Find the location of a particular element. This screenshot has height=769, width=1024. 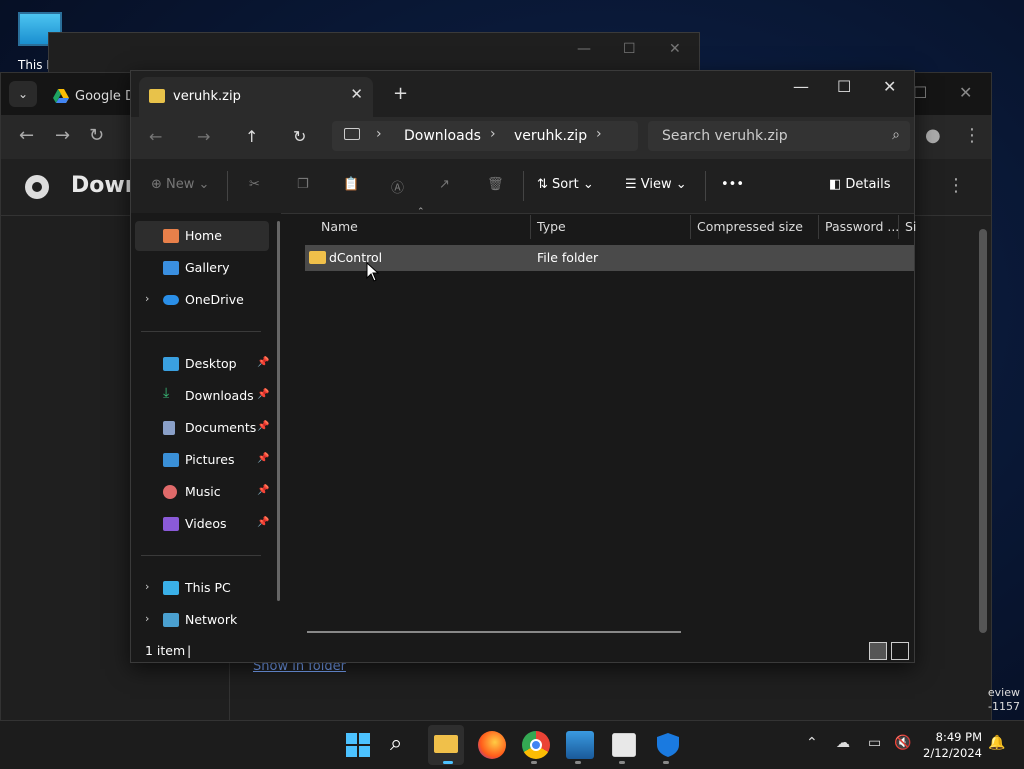

new-button: ⊕ New ⌄ is located at coordinates (180, 184).